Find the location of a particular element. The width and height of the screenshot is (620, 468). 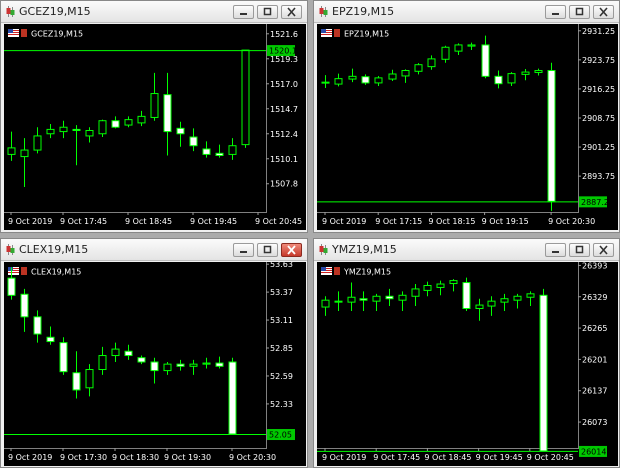

window-title: EPZ19,M15 is located at coordinates (363, 11).